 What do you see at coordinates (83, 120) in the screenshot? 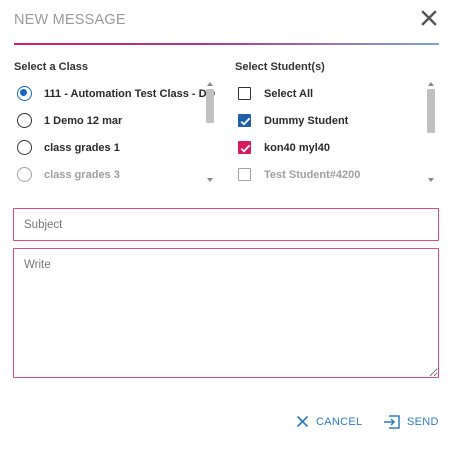
I see `class-option-label: 1 Demo 12 mar` at bounding box center [83, 120].